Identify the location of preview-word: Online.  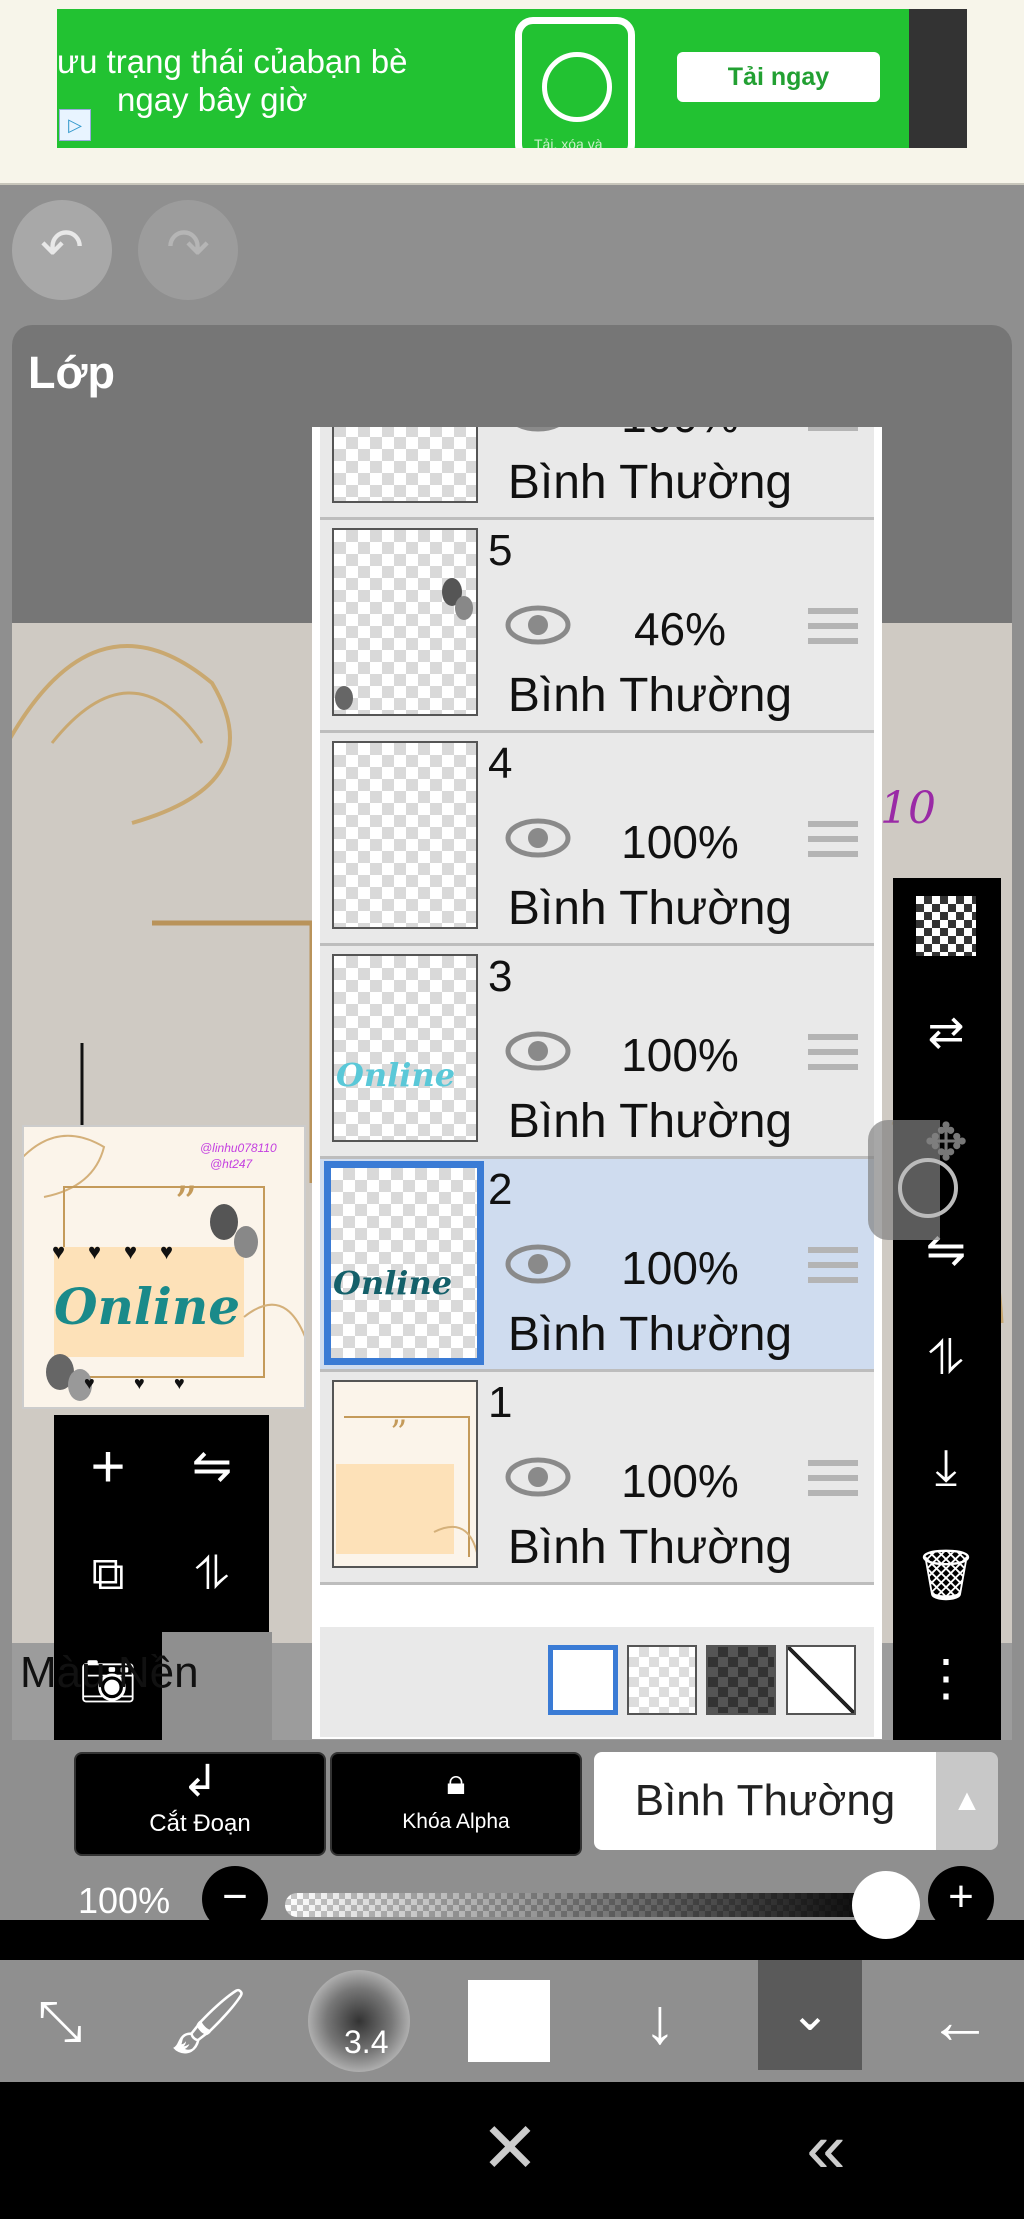
(147, 1306).